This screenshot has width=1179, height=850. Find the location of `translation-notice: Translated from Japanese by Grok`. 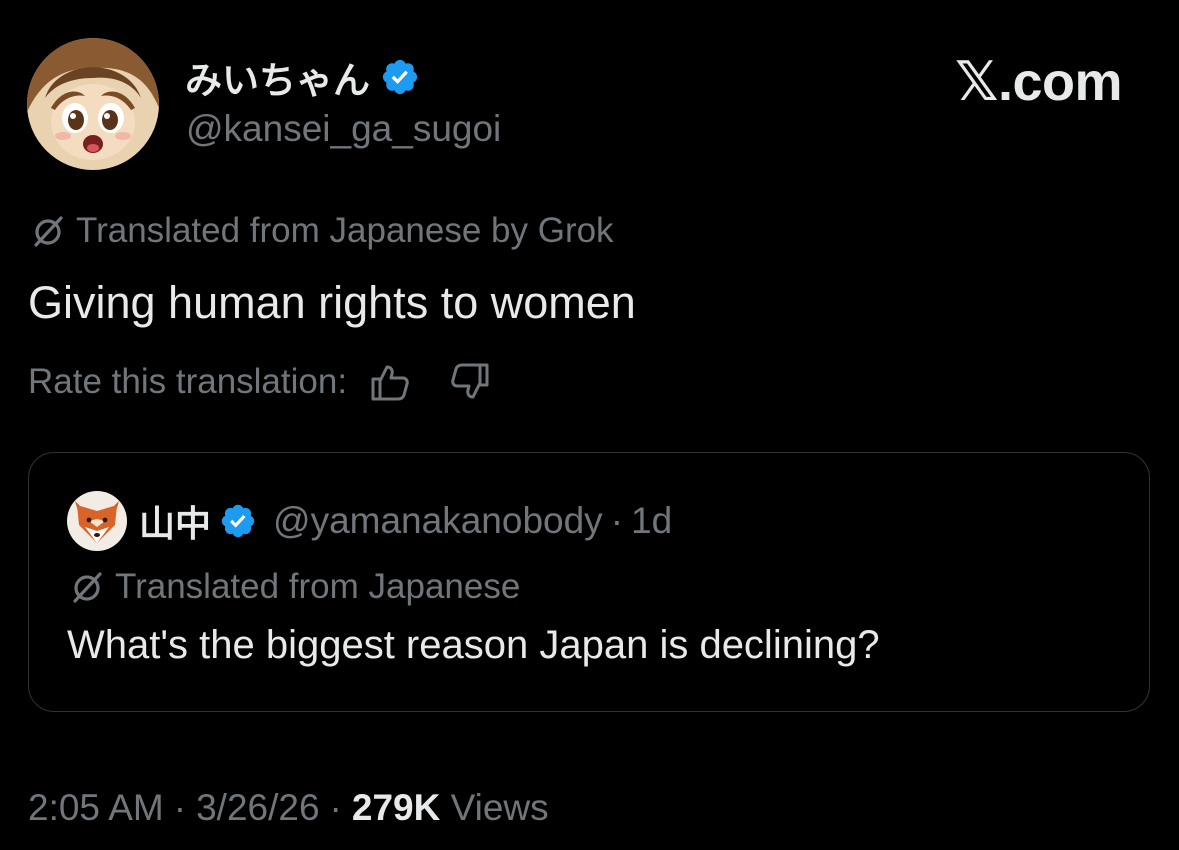

translation-notice: Translated from Japanese by Grok is located at coordinates (321, 231).